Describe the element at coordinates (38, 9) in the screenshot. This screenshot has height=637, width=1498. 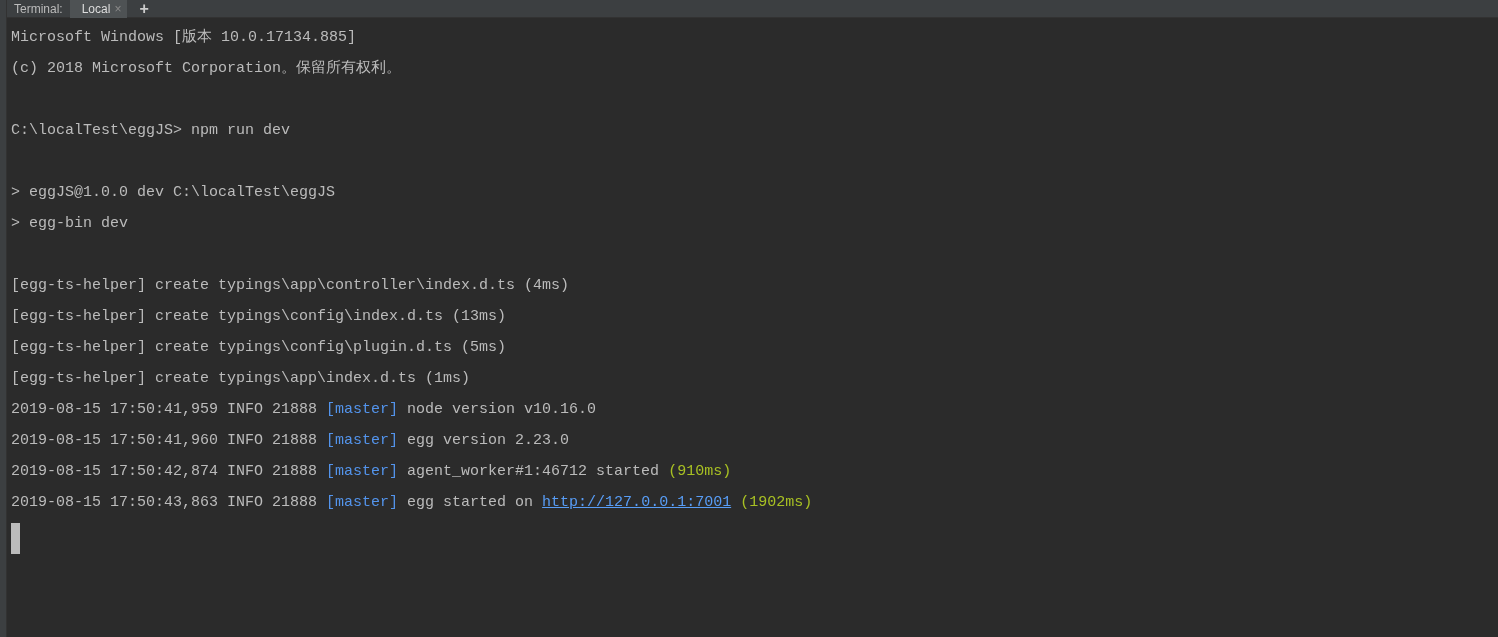
I see `tool-window-label: Terminal:` at that location.